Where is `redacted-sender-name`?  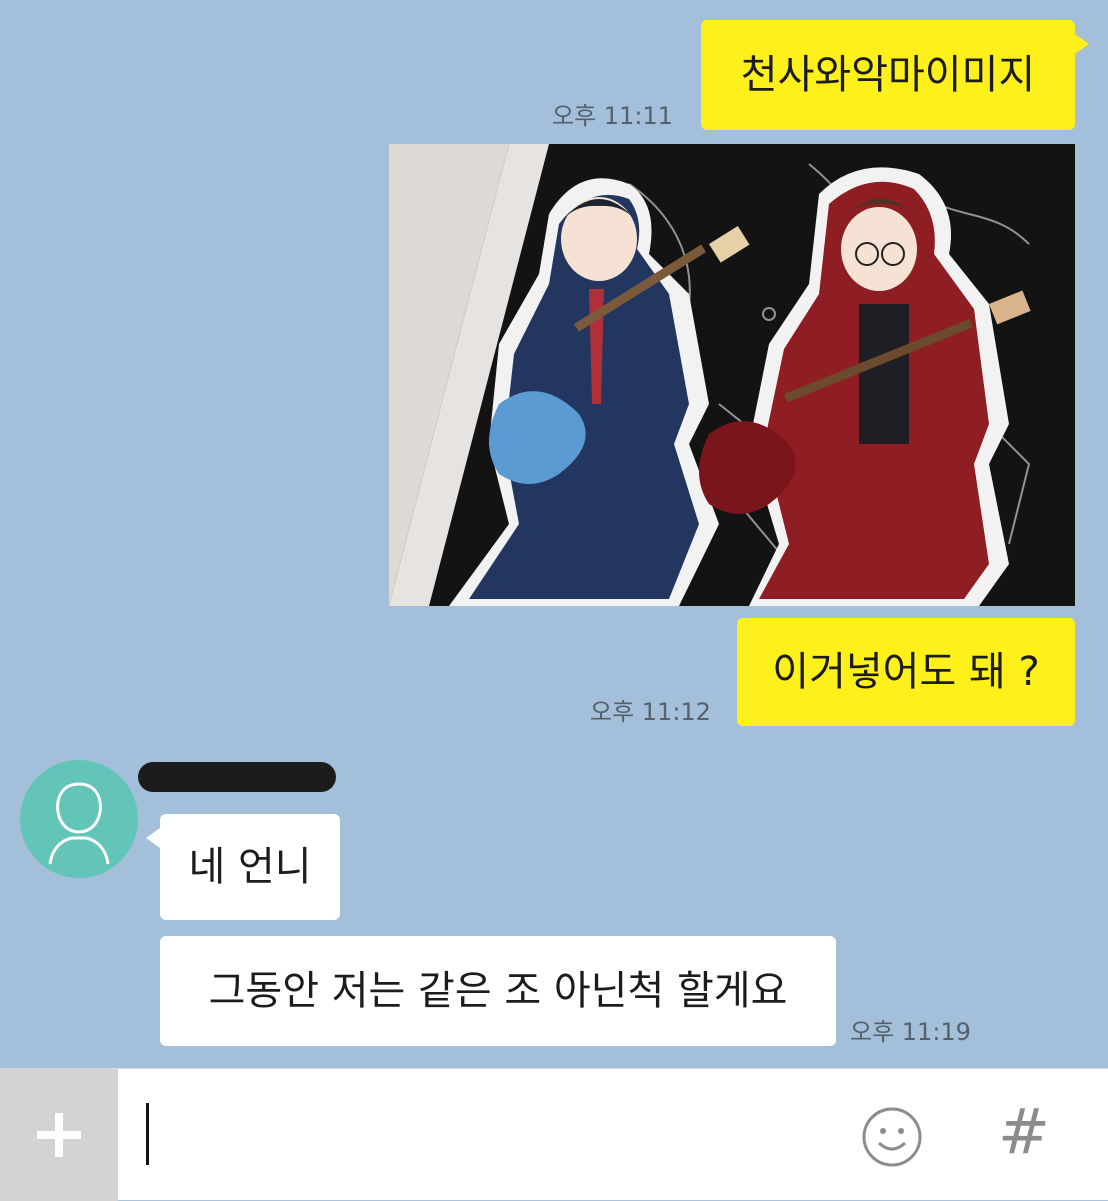 redacted-sender-name is located at coordinates (237, 777).